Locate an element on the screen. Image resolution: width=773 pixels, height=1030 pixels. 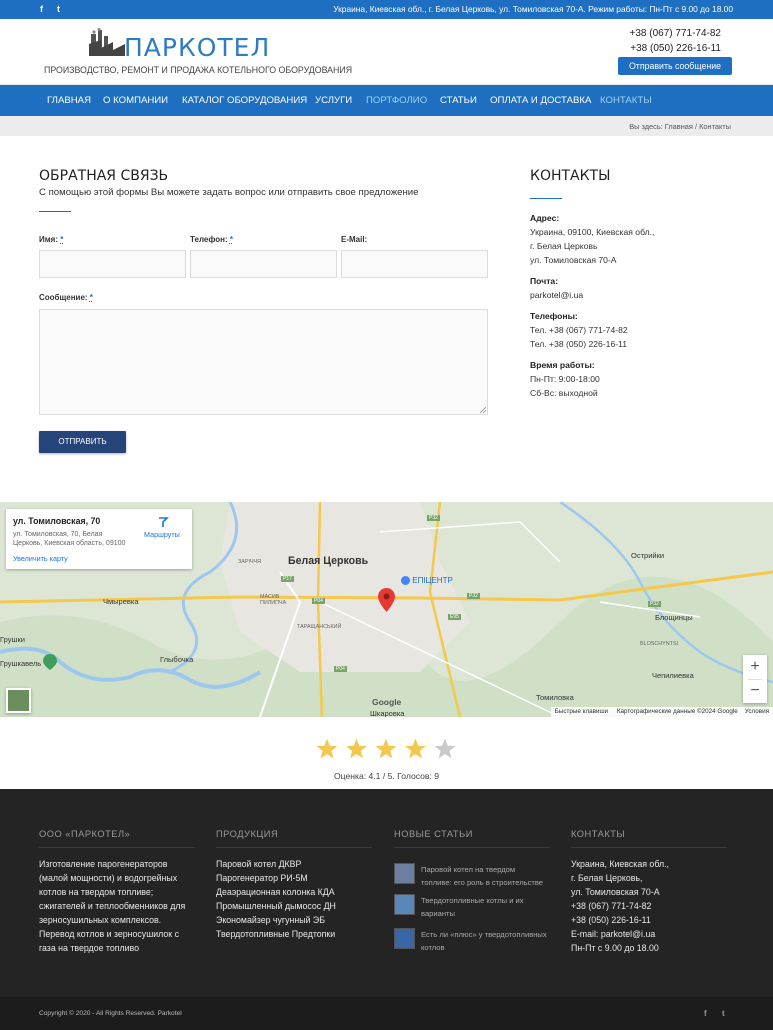
header-phone-2: +38 (050) 226-16-11 is located at coordinates (675, 48).